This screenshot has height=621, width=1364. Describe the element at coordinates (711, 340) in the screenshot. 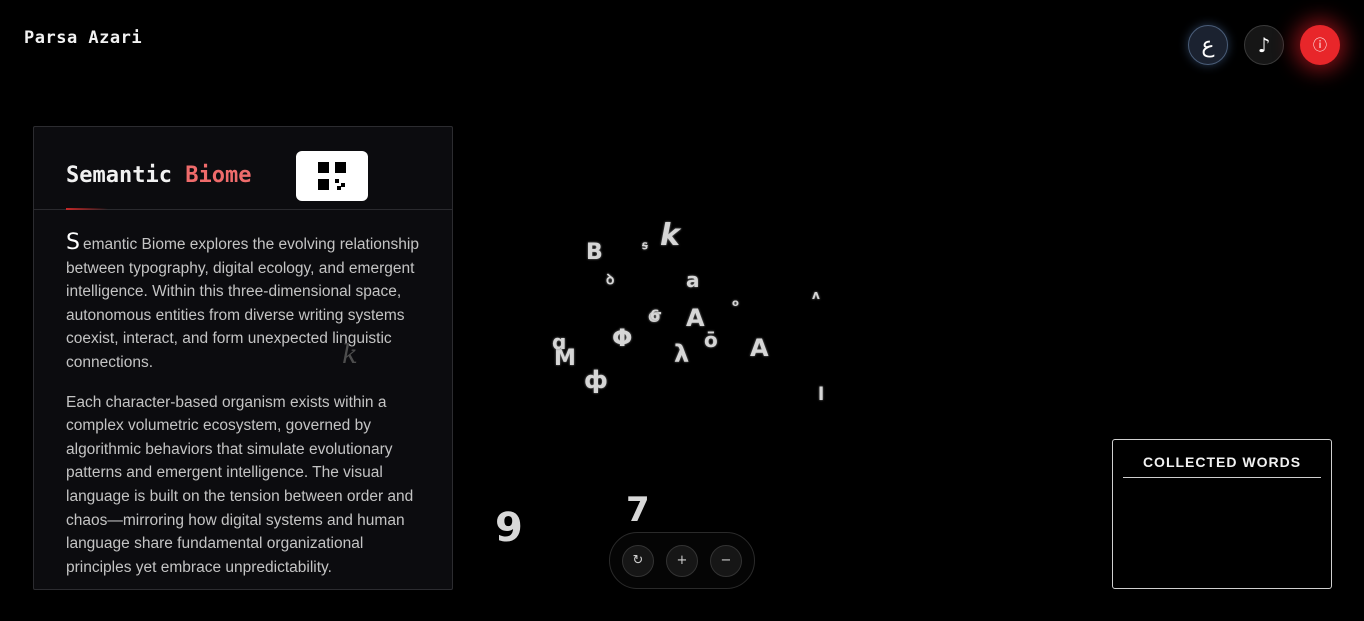

I see `glyph-entity: ō` at that location.